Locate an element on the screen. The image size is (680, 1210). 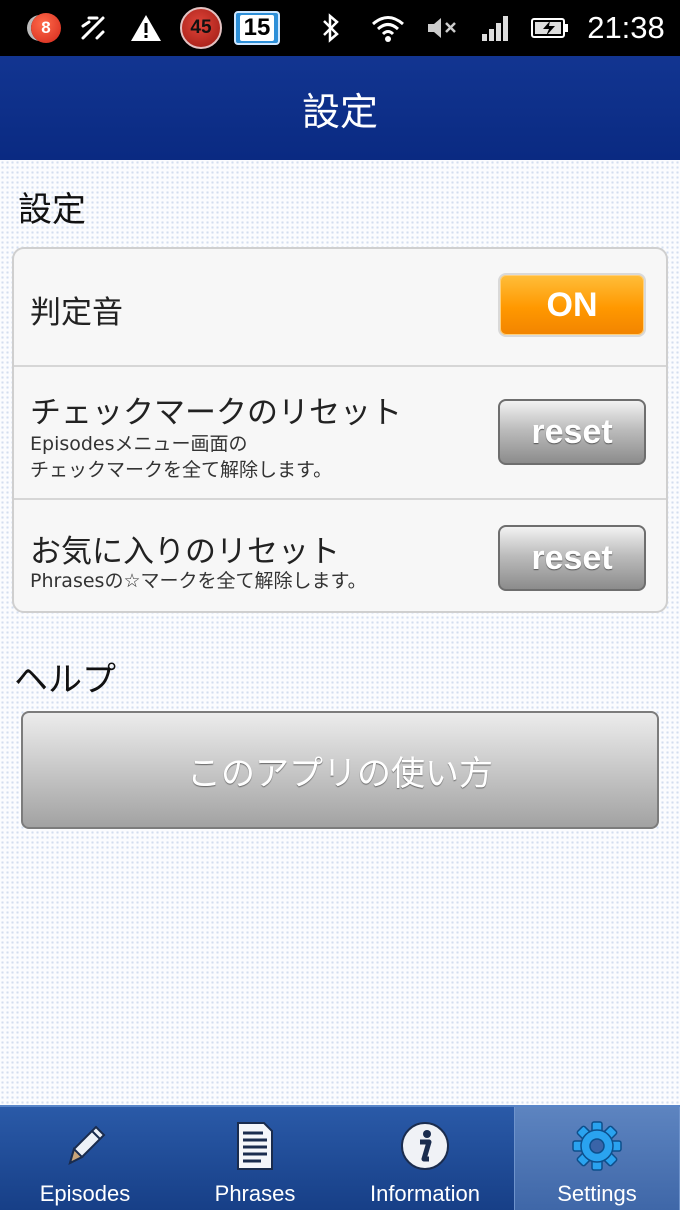
tab-information: Information is located at coordinates (425, 1158).